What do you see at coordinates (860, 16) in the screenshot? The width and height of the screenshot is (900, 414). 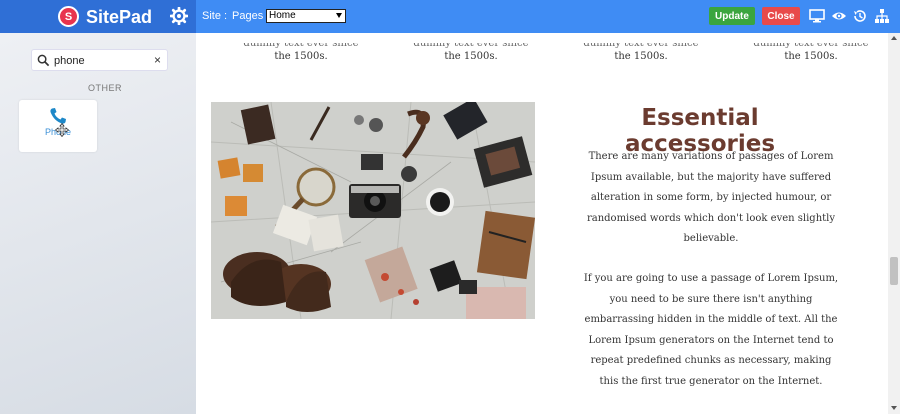 I see `history-icon` at bounding box center [860, 16].